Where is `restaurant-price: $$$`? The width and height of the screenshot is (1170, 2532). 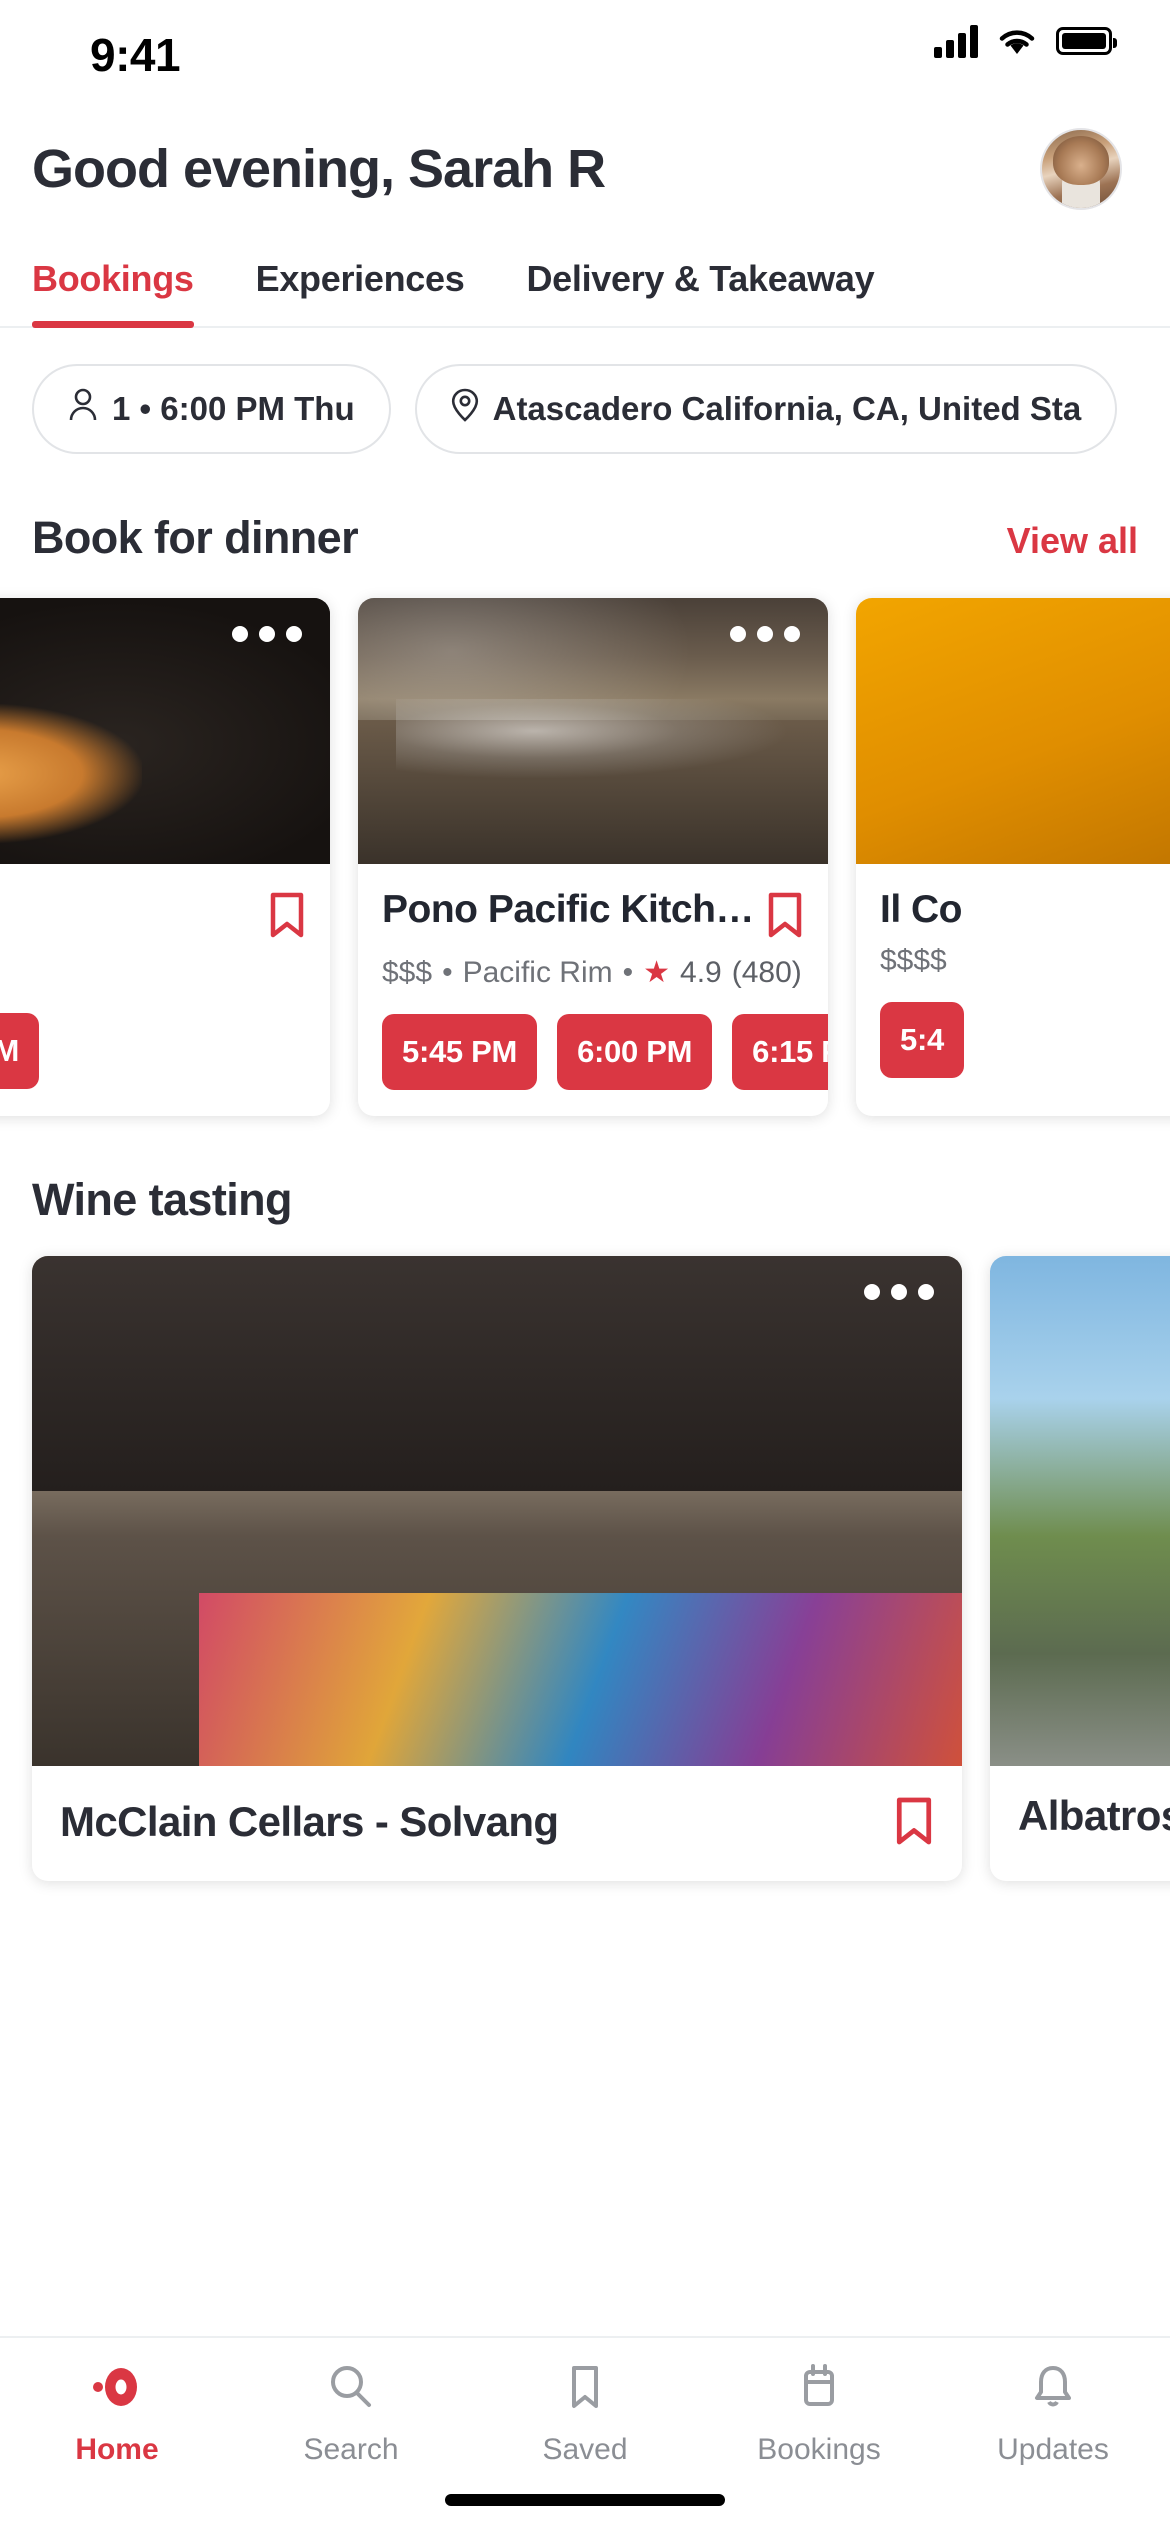
restaurant-price: $$$ is located at coordinates (407, 972).